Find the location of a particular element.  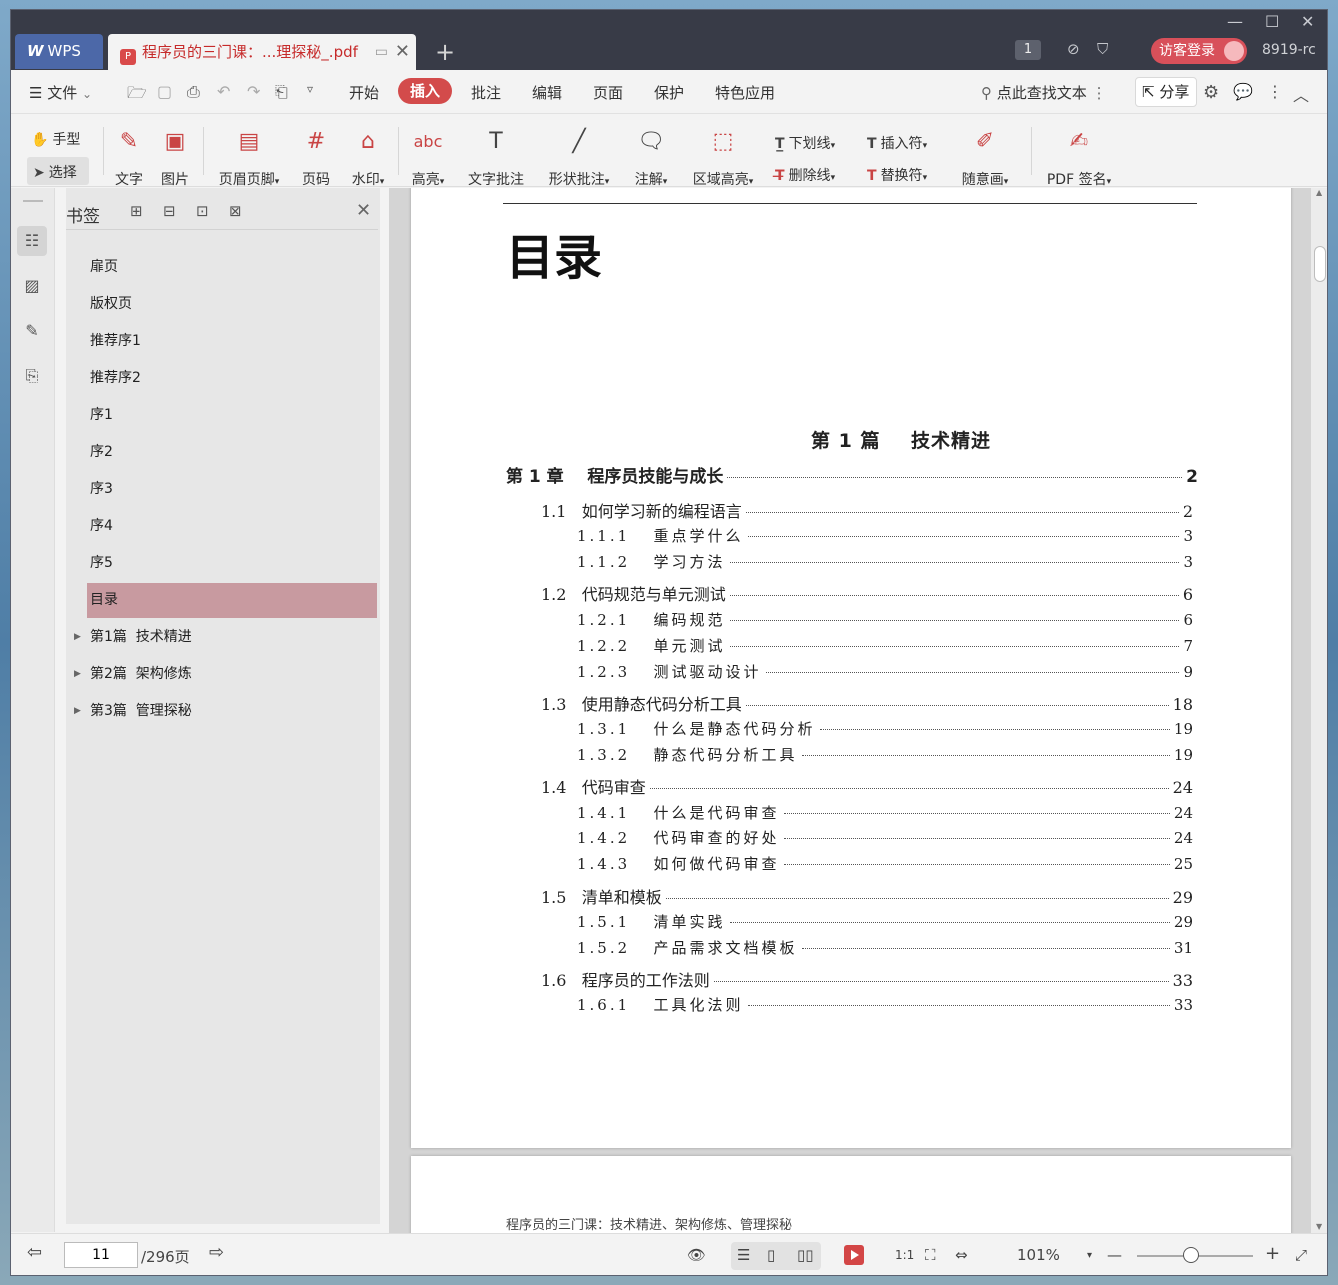

close-window-icon: ✕ is located at coordinates (1307, 21).